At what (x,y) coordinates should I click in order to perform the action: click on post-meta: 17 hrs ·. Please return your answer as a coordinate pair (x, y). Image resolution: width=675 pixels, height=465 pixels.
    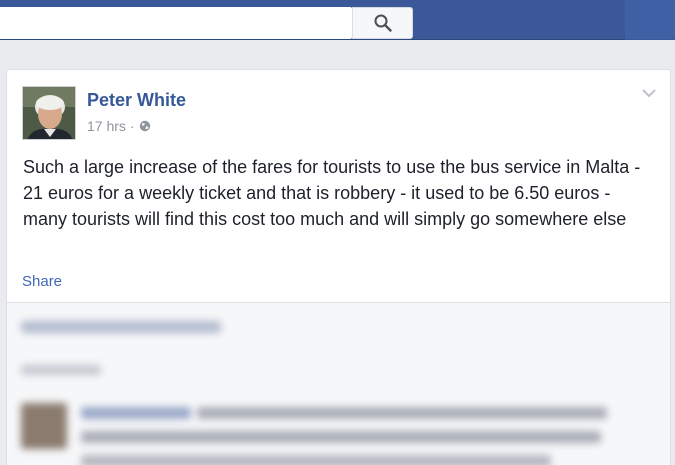
    Looking at the image, I should click on (119, 126).